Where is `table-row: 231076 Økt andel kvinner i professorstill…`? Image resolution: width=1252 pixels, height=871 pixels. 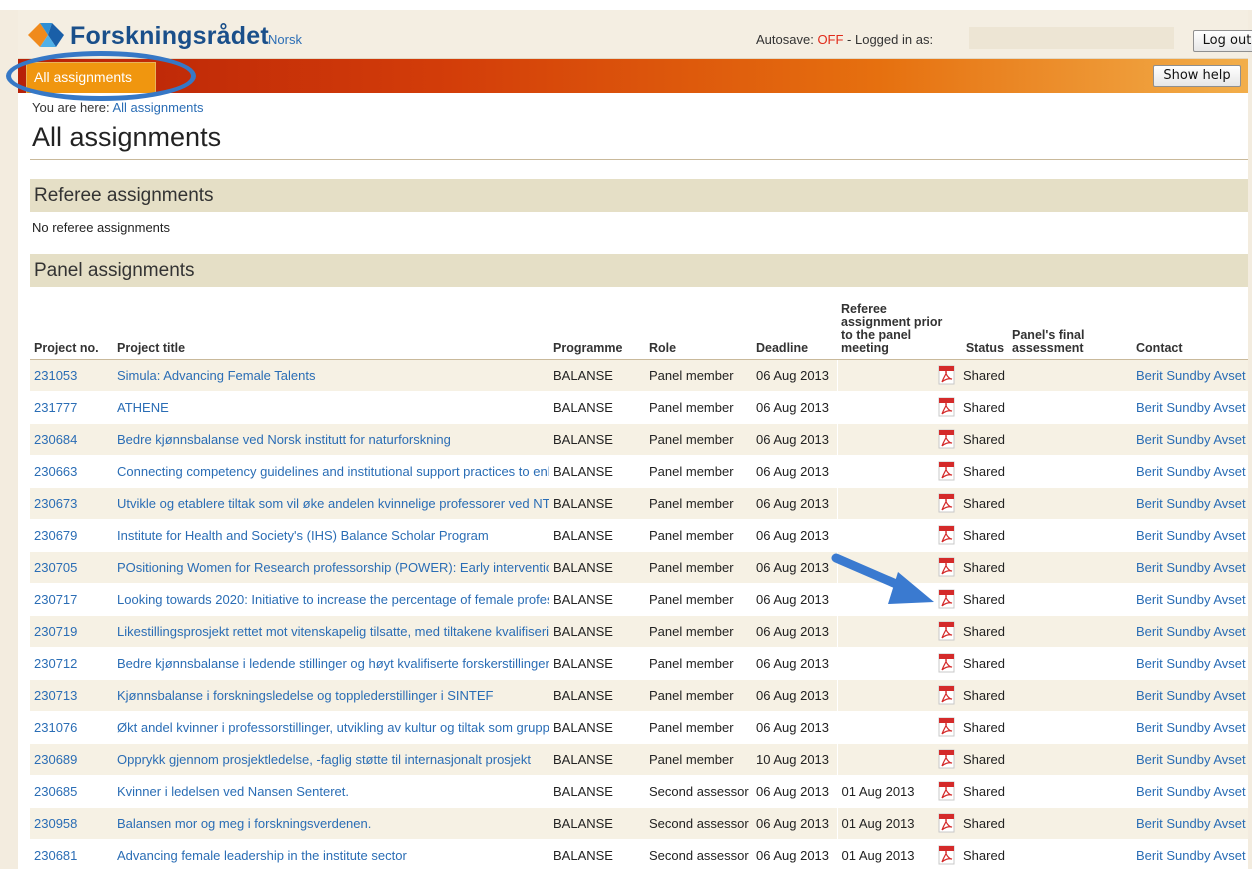
table-row: 231076 Økt andel kvinner i professorstill… is located at coordinates (639, 726).